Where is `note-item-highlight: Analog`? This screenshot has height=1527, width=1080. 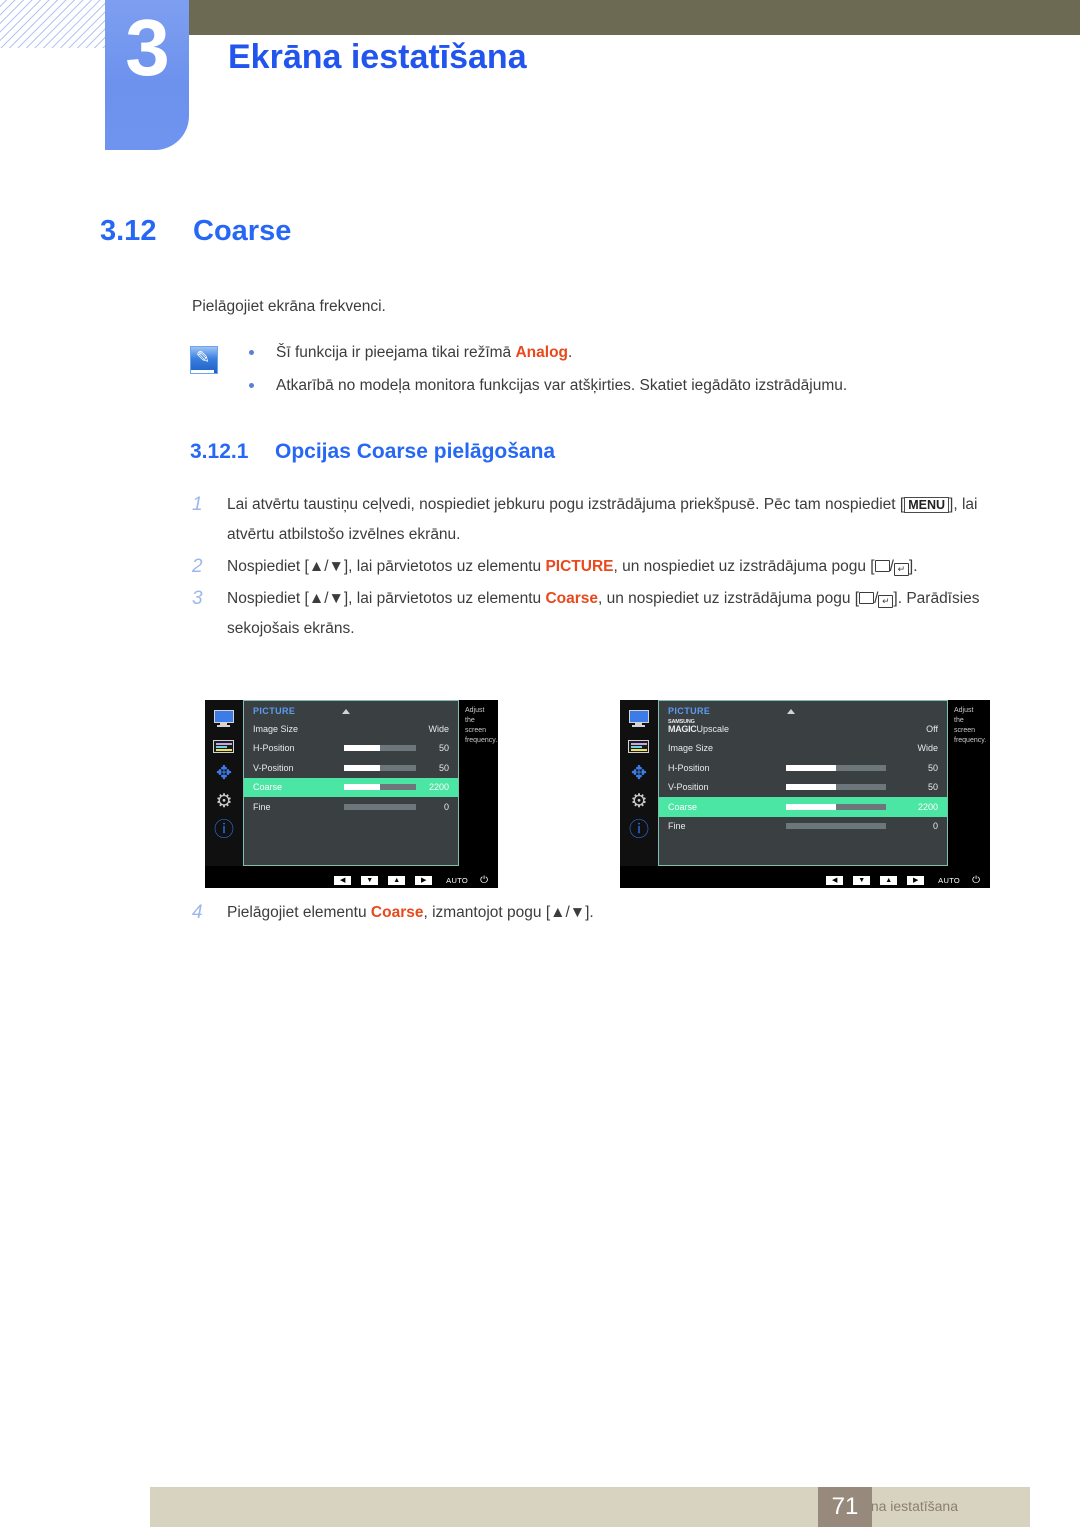
note-item-highlight: Analog is located at coordinates (542, 352).